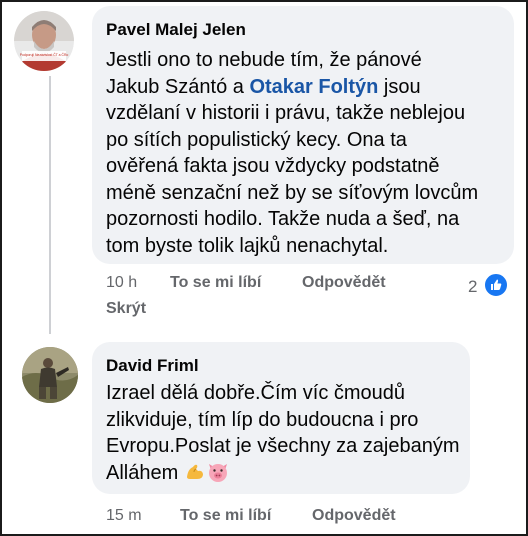 The width and height of the screenshot is (528, 536). Describe the element at coordinates (496, 285) in the screenshot. I see `like-icon` at that location.